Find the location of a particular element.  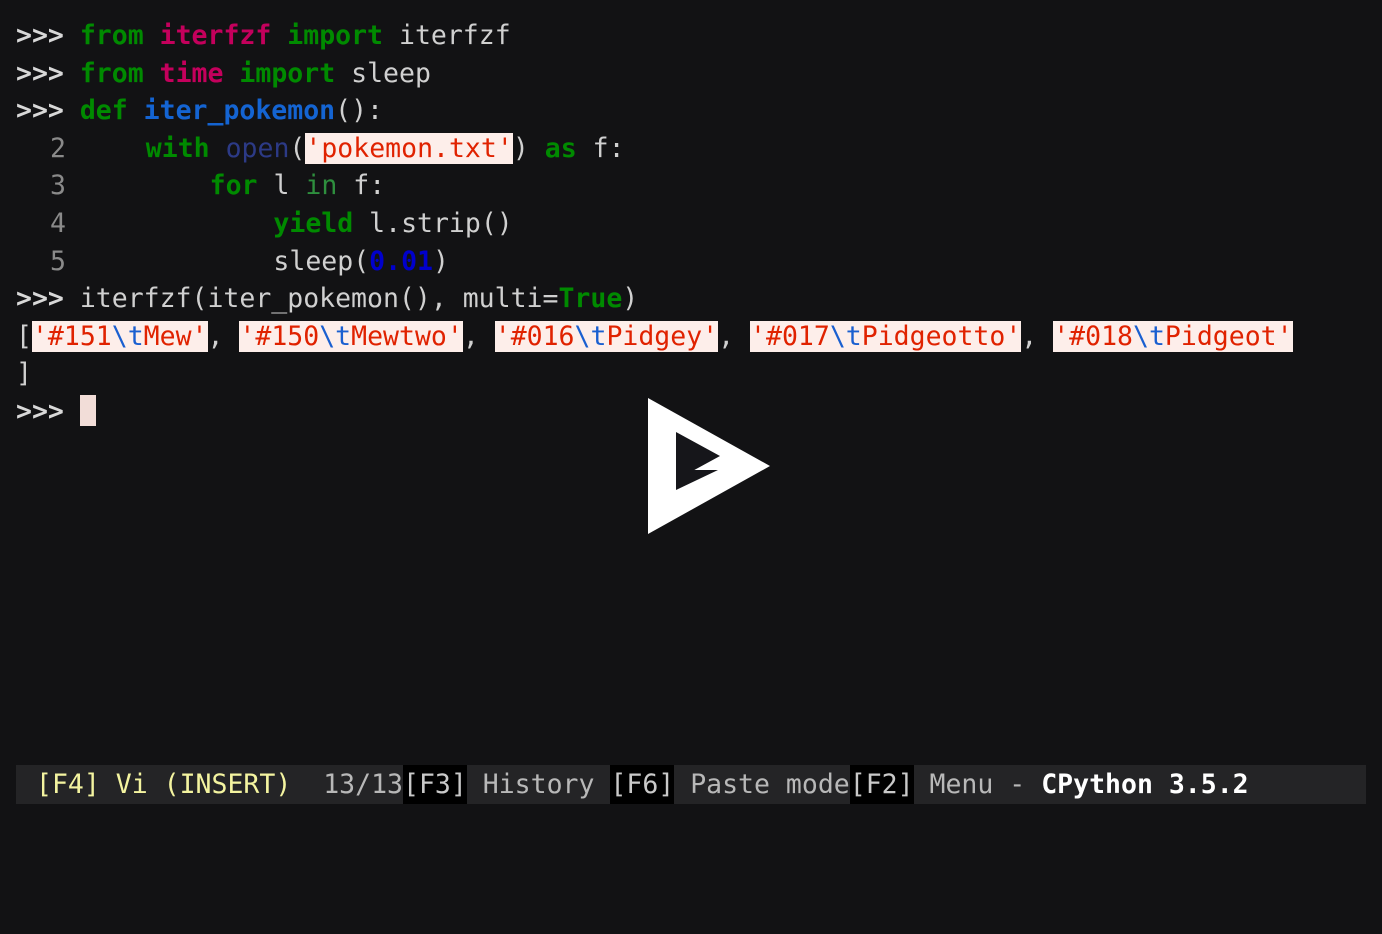

console-line: >>> from iterfzf import iterfzf is located at coordinates (691, 36).